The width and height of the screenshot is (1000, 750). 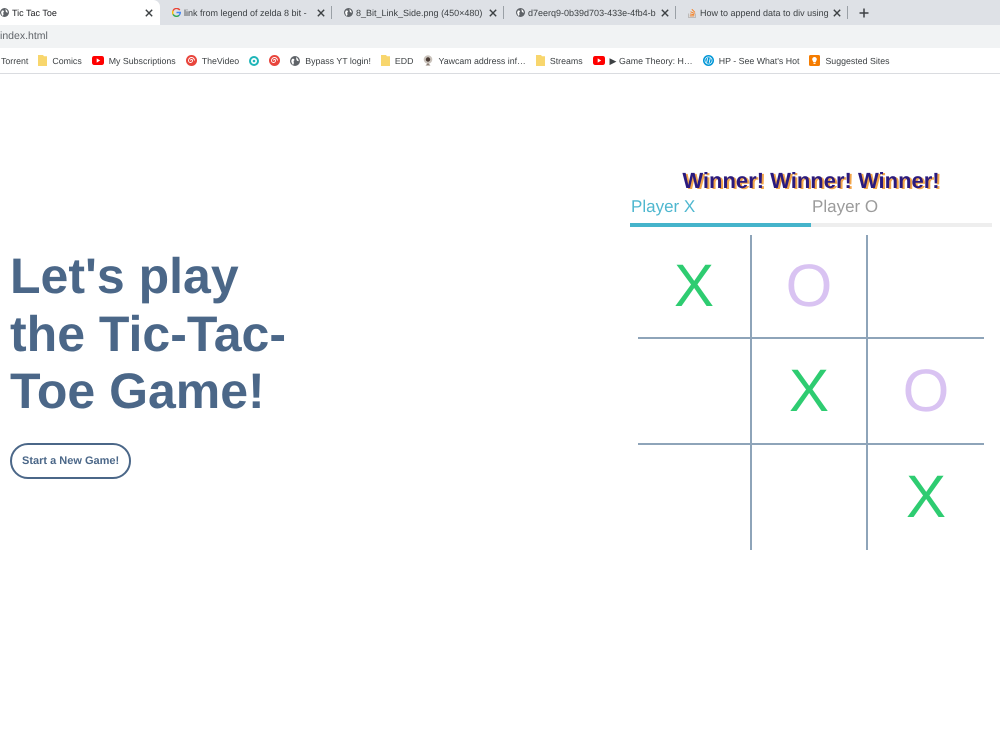 What do you see at coordinates (695, 391) in the screenshot?
I see `board-cell` at bounding box center [695, 391].